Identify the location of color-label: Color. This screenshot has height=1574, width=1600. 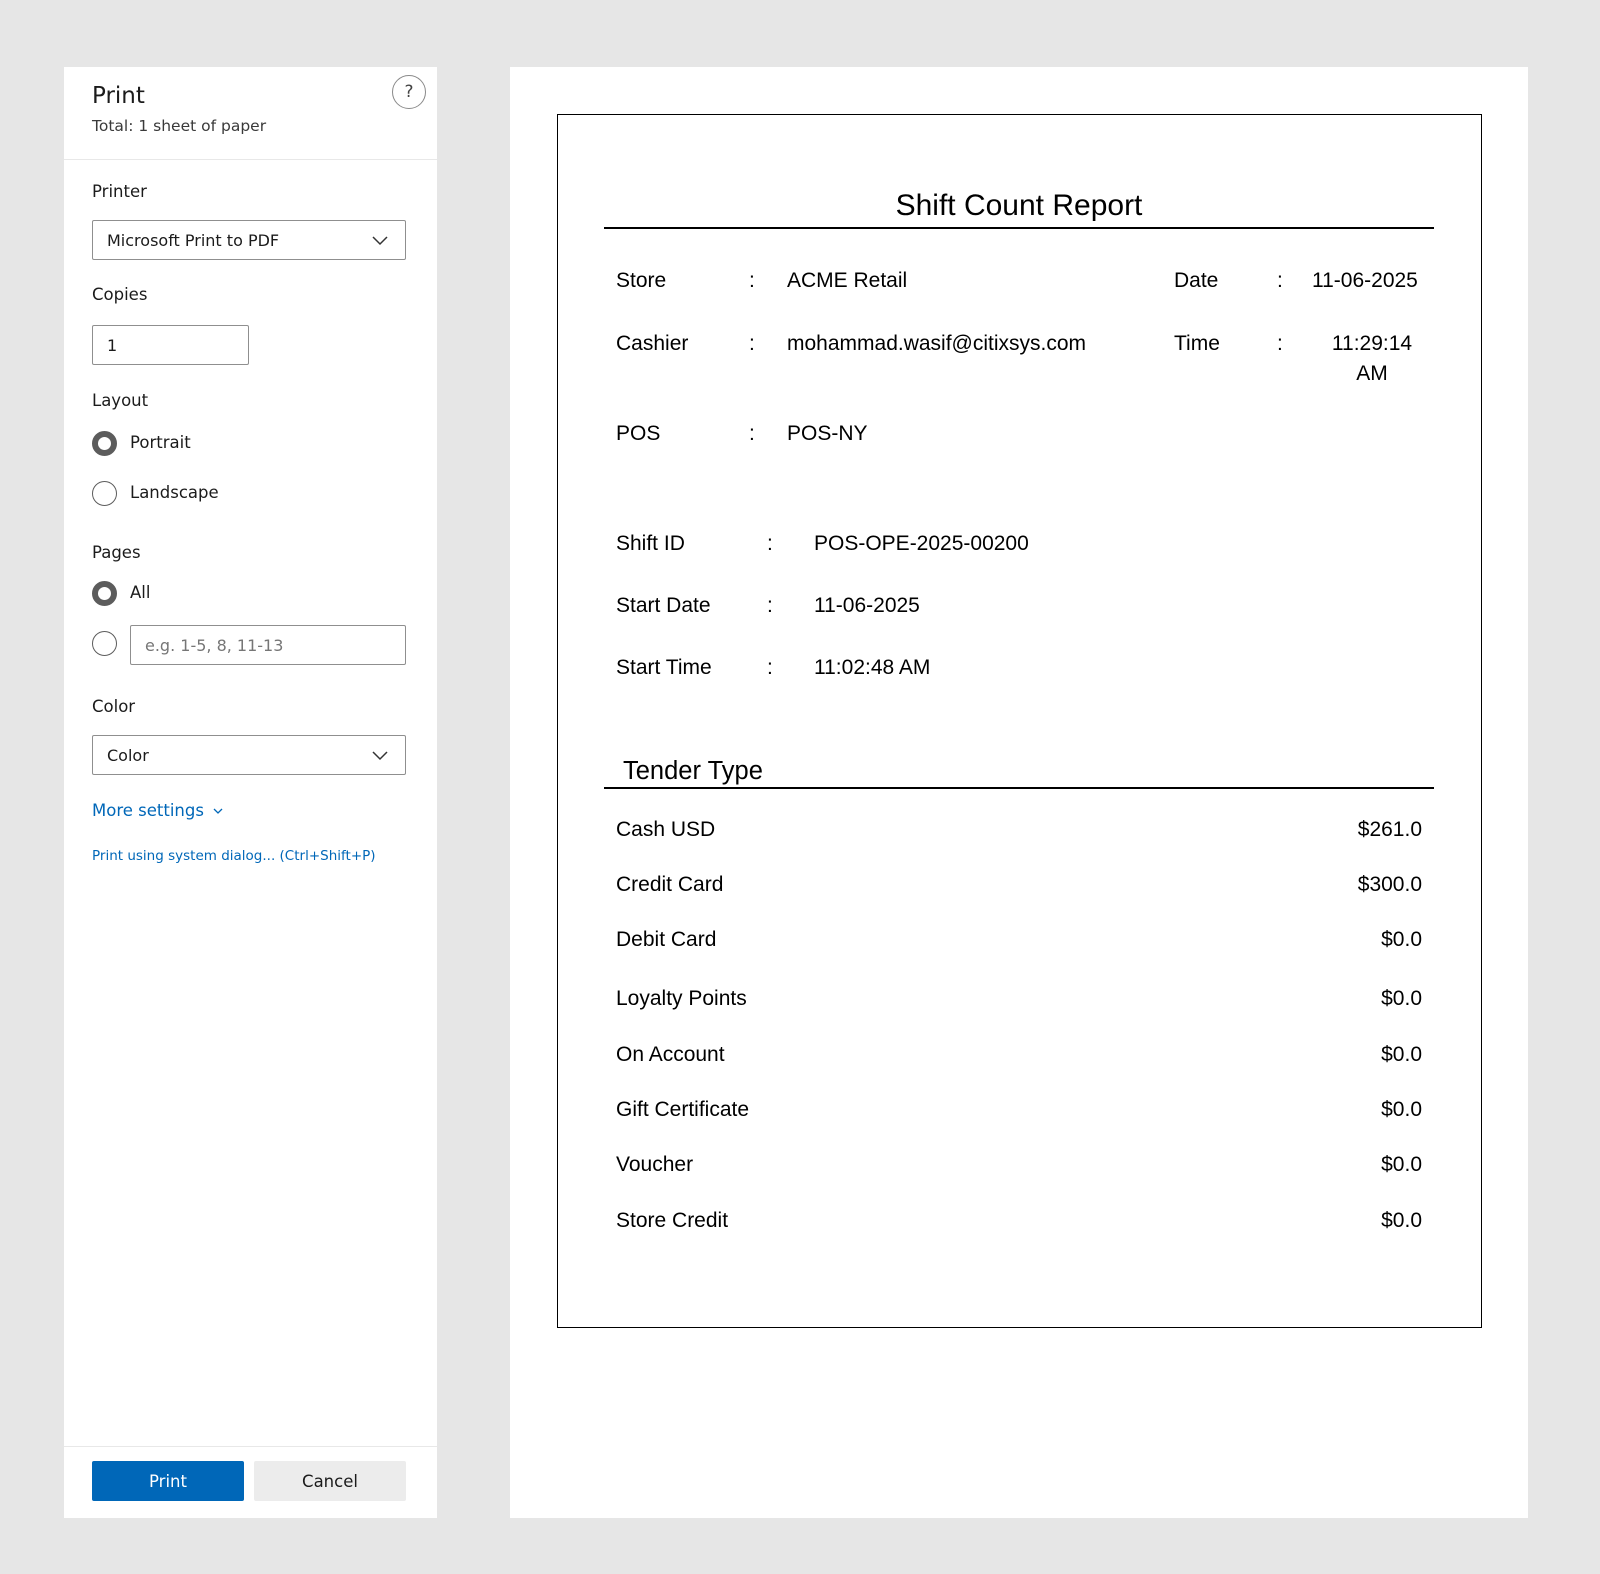
(114, 706).